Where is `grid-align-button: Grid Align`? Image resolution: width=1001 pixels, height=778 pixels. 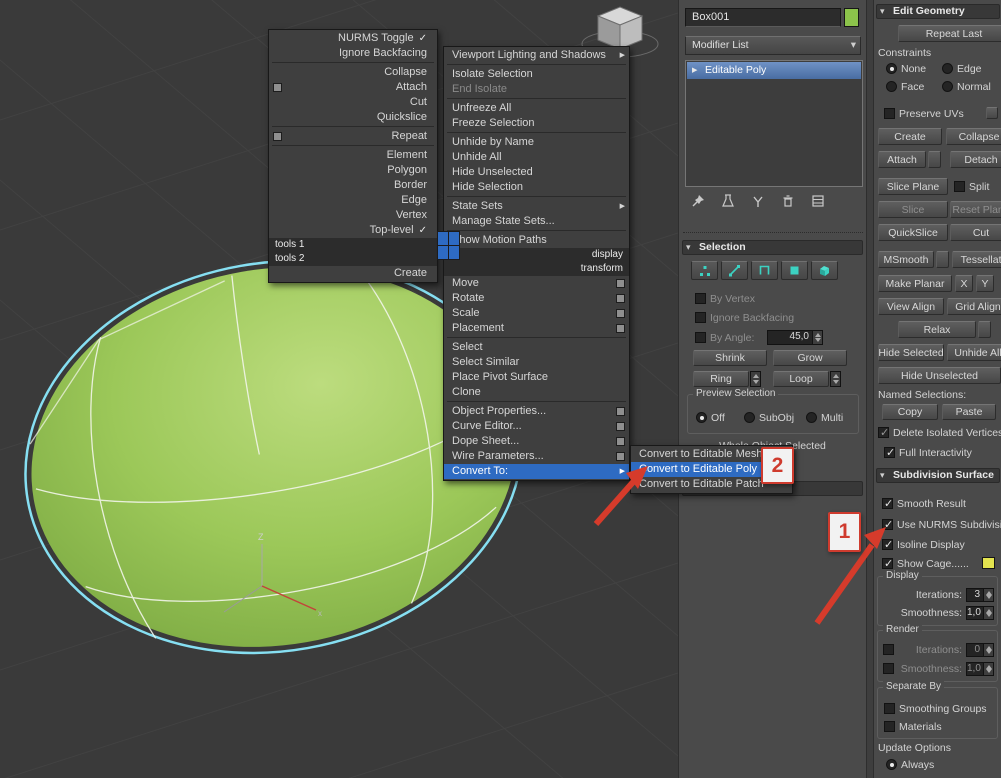
grid-align-button: Grid Align is located at coordinates (974, 306).